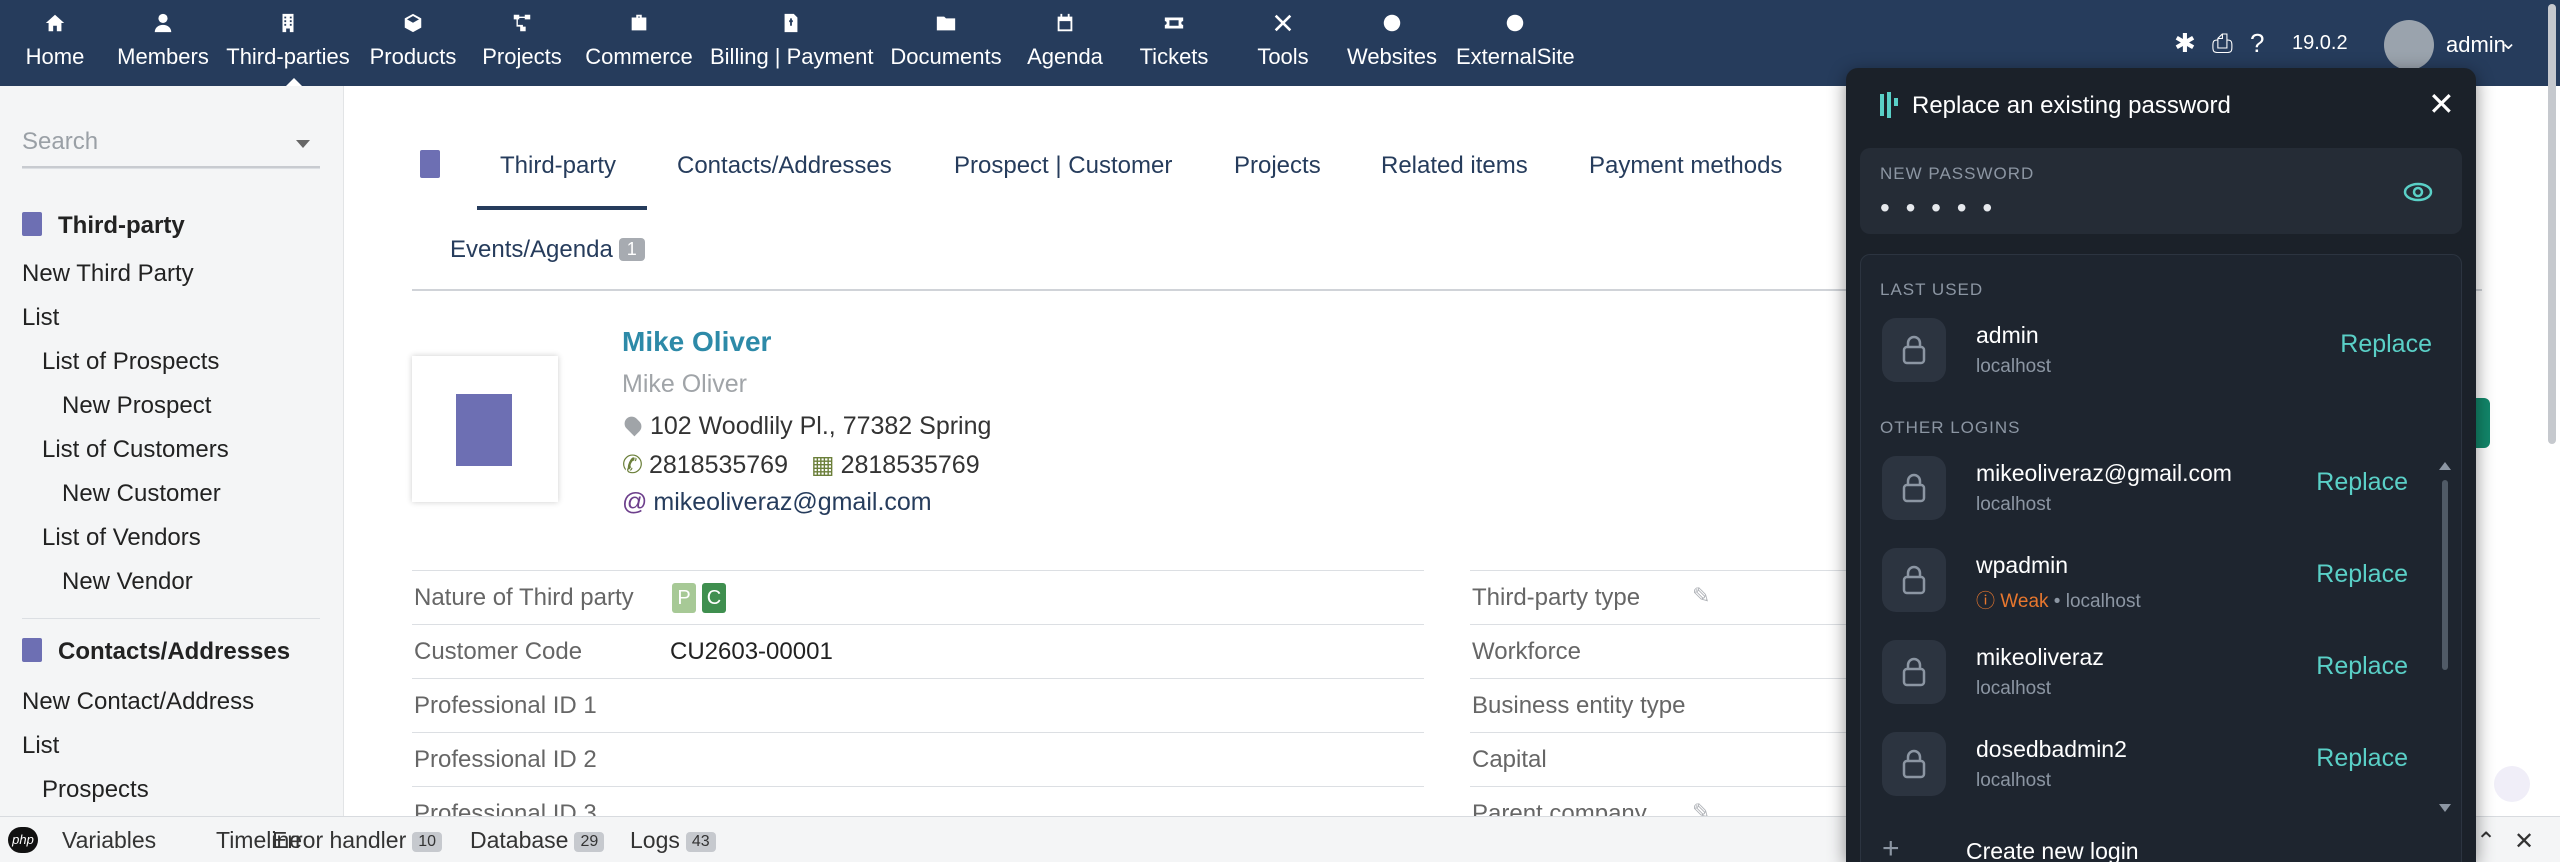 This screenshot has height=862, width=2560. Describe the element at coordinates (1174, 41) in the screenshot. I see `nav-tickets: Tickets` at that location.